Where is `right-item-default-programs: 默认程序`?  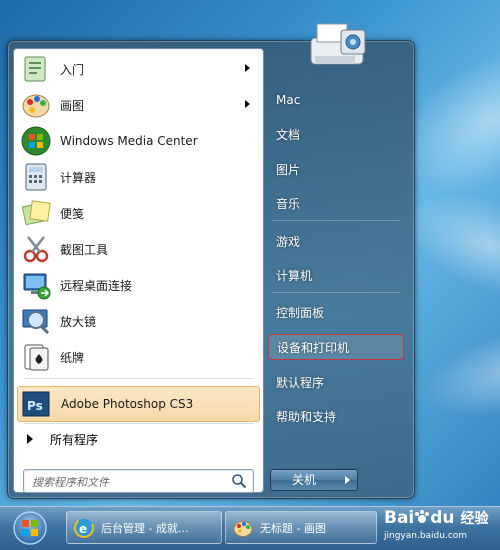
right-item-default-programs: 默认程序 is located at coordinates (336, 382).